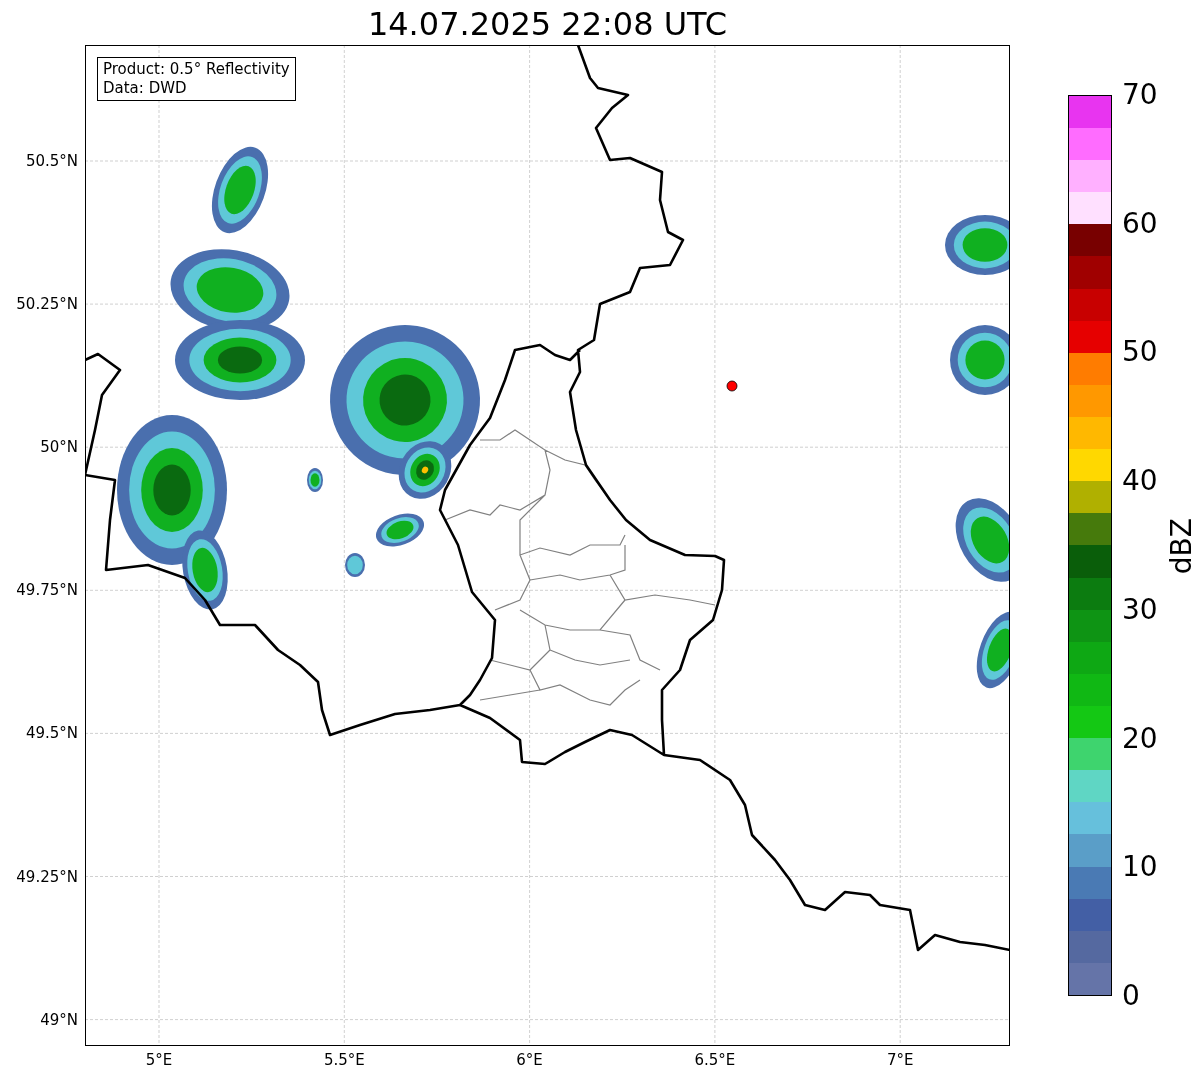  Describe the element at coordinates (46, 876) in the screenshot. I see `latitude-label: 49.25°N` at that location.